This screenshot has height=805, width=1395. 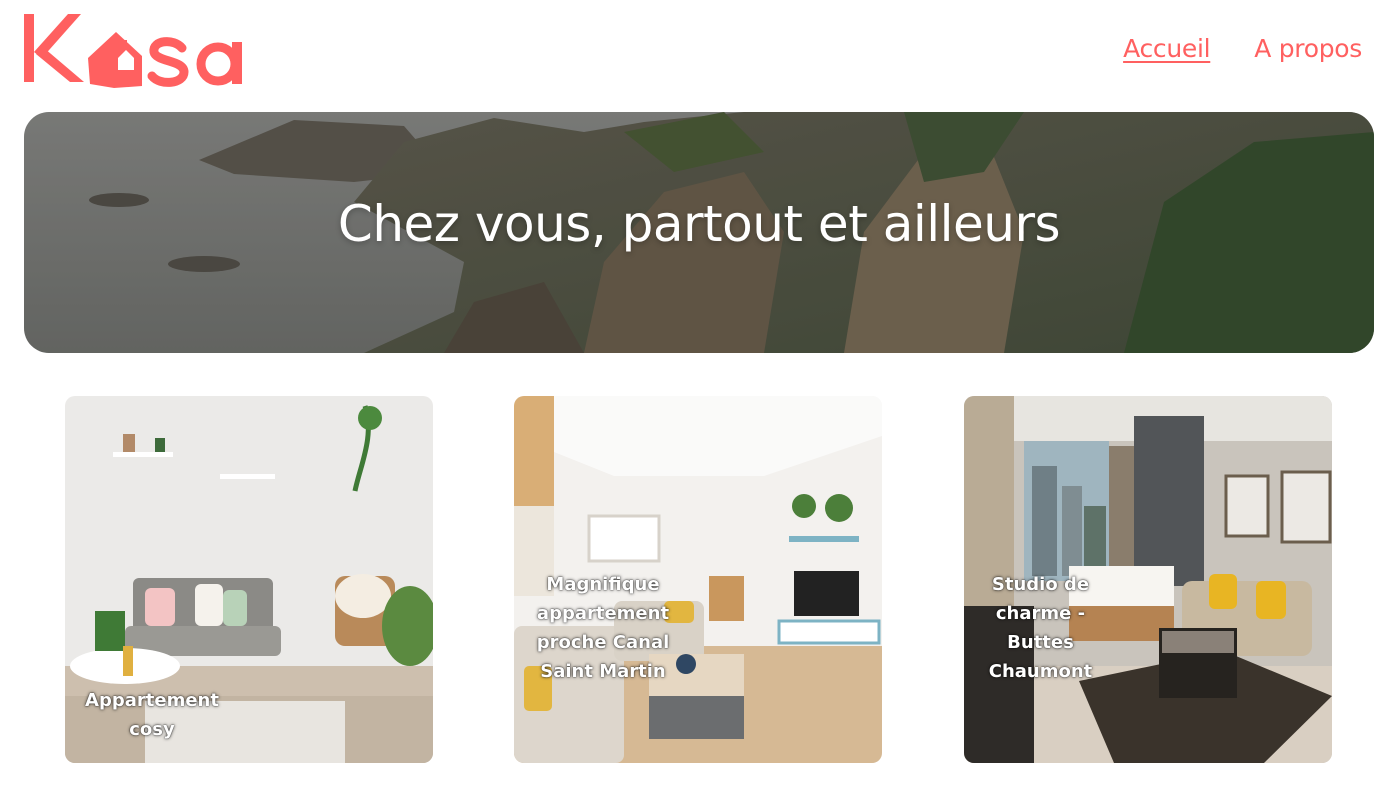 I want to click on kasa-logo, so click(x=138, y=49).